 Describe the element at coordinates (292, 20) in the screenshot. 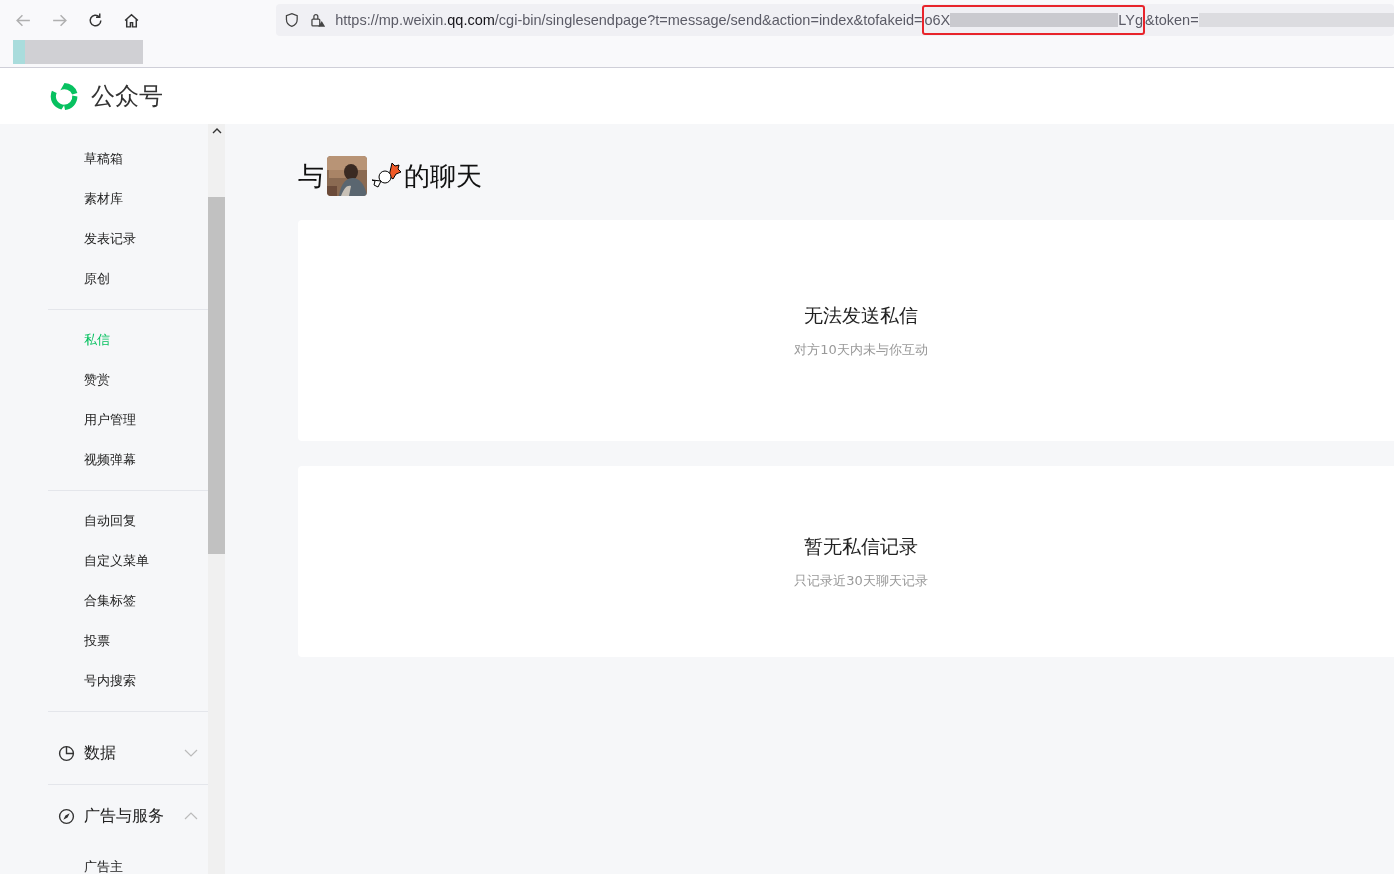

I see `shield-icon` at that location.